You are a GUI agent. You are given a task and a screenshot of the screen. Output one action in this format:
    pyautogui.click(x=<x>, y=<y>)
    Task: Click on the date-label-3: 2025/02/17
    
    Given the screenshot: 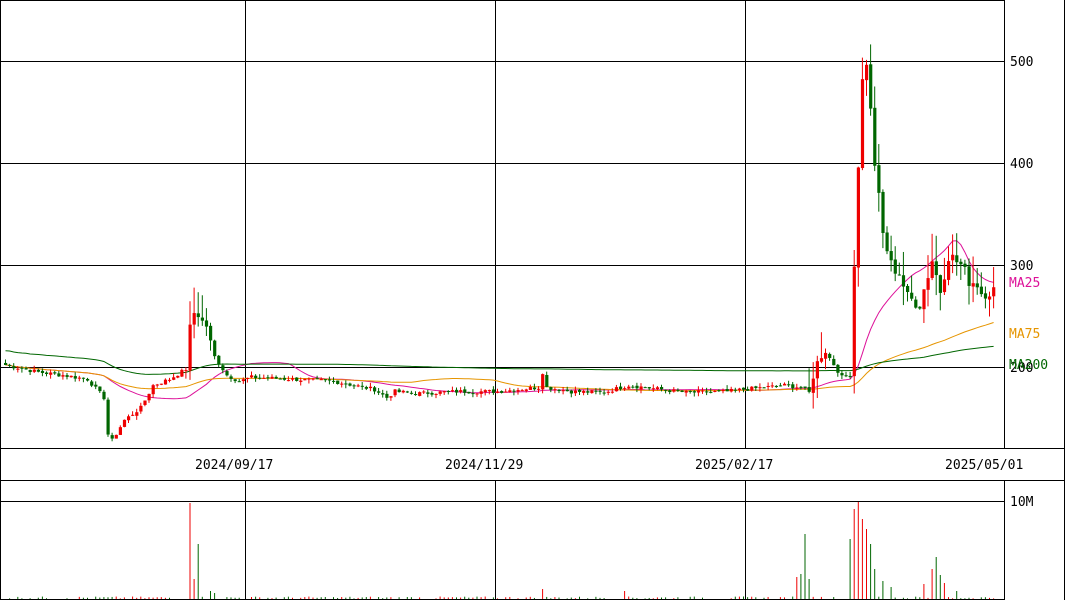 What is the action you would take?
    pyautogui.click(x=734, y=465)
    